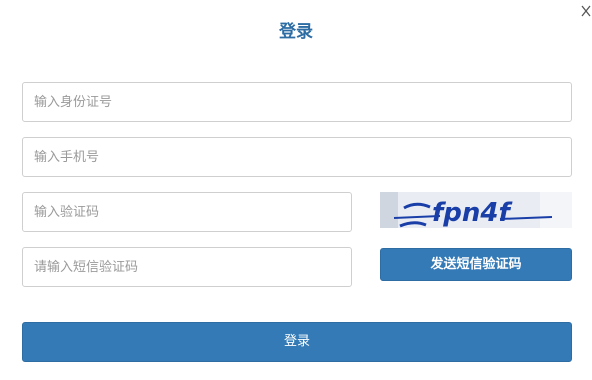 The image size is (592, 380). Describe the element at coordinates (297, 102) in the screenshot. I see `id-number-input` at that location.